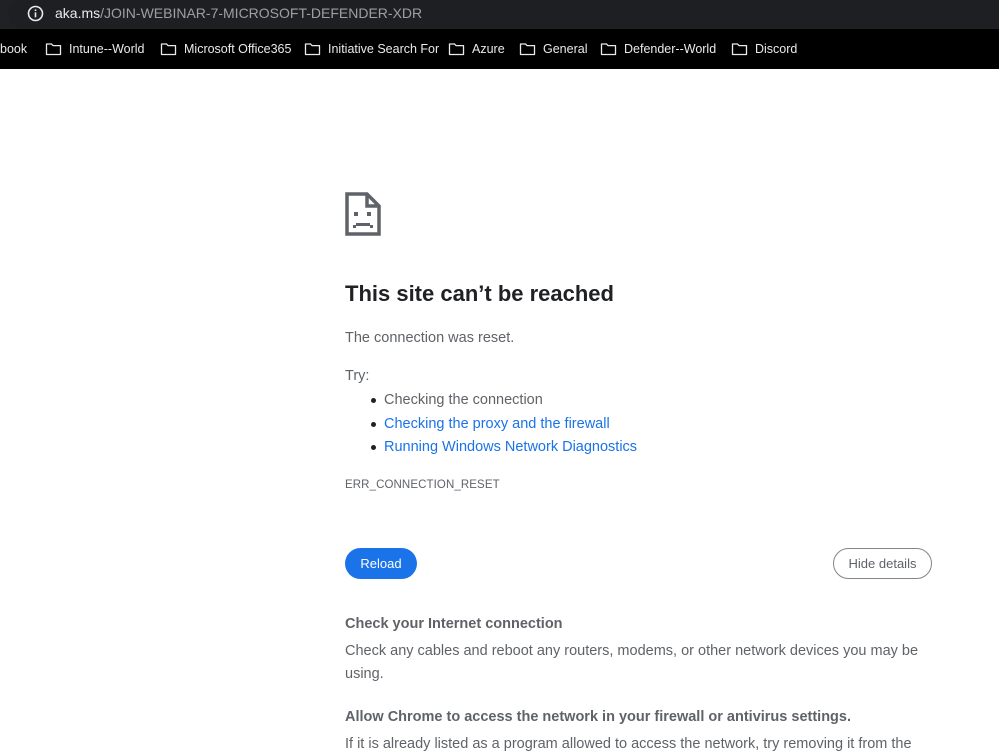  Describe the element at coordinates (479, 293) in the screenshot. I see `page-title: This site can’t be reached` at that location.